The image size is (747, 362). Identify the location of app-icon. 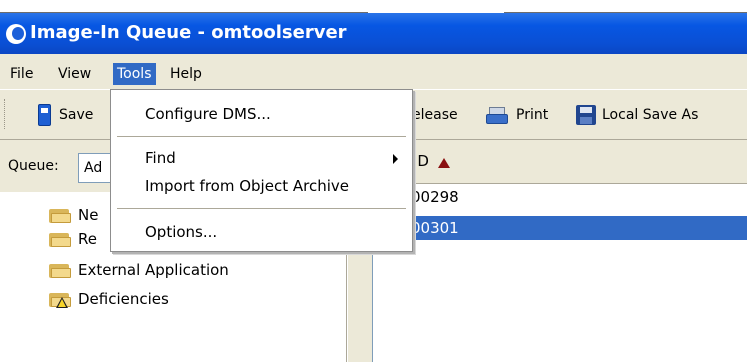
(16, 34).